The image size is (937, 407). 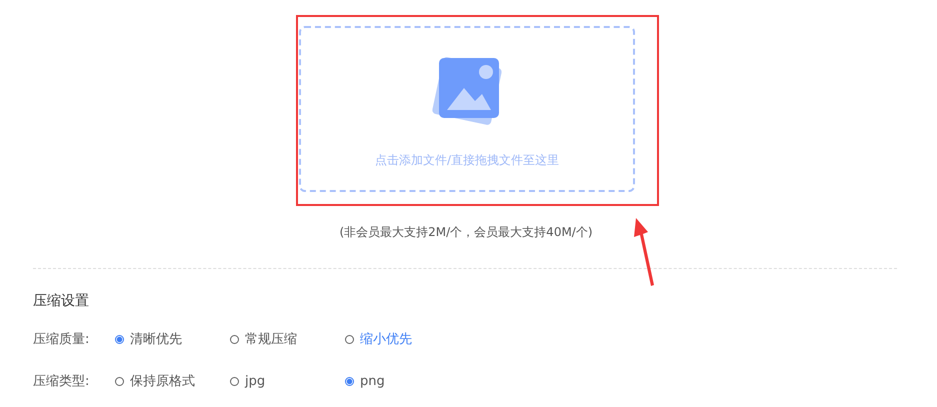 What do you see at coordinates (61, 339) in the screenshot?
I see `setting-label: 压缩质量:` at bounding box center [61, 339].